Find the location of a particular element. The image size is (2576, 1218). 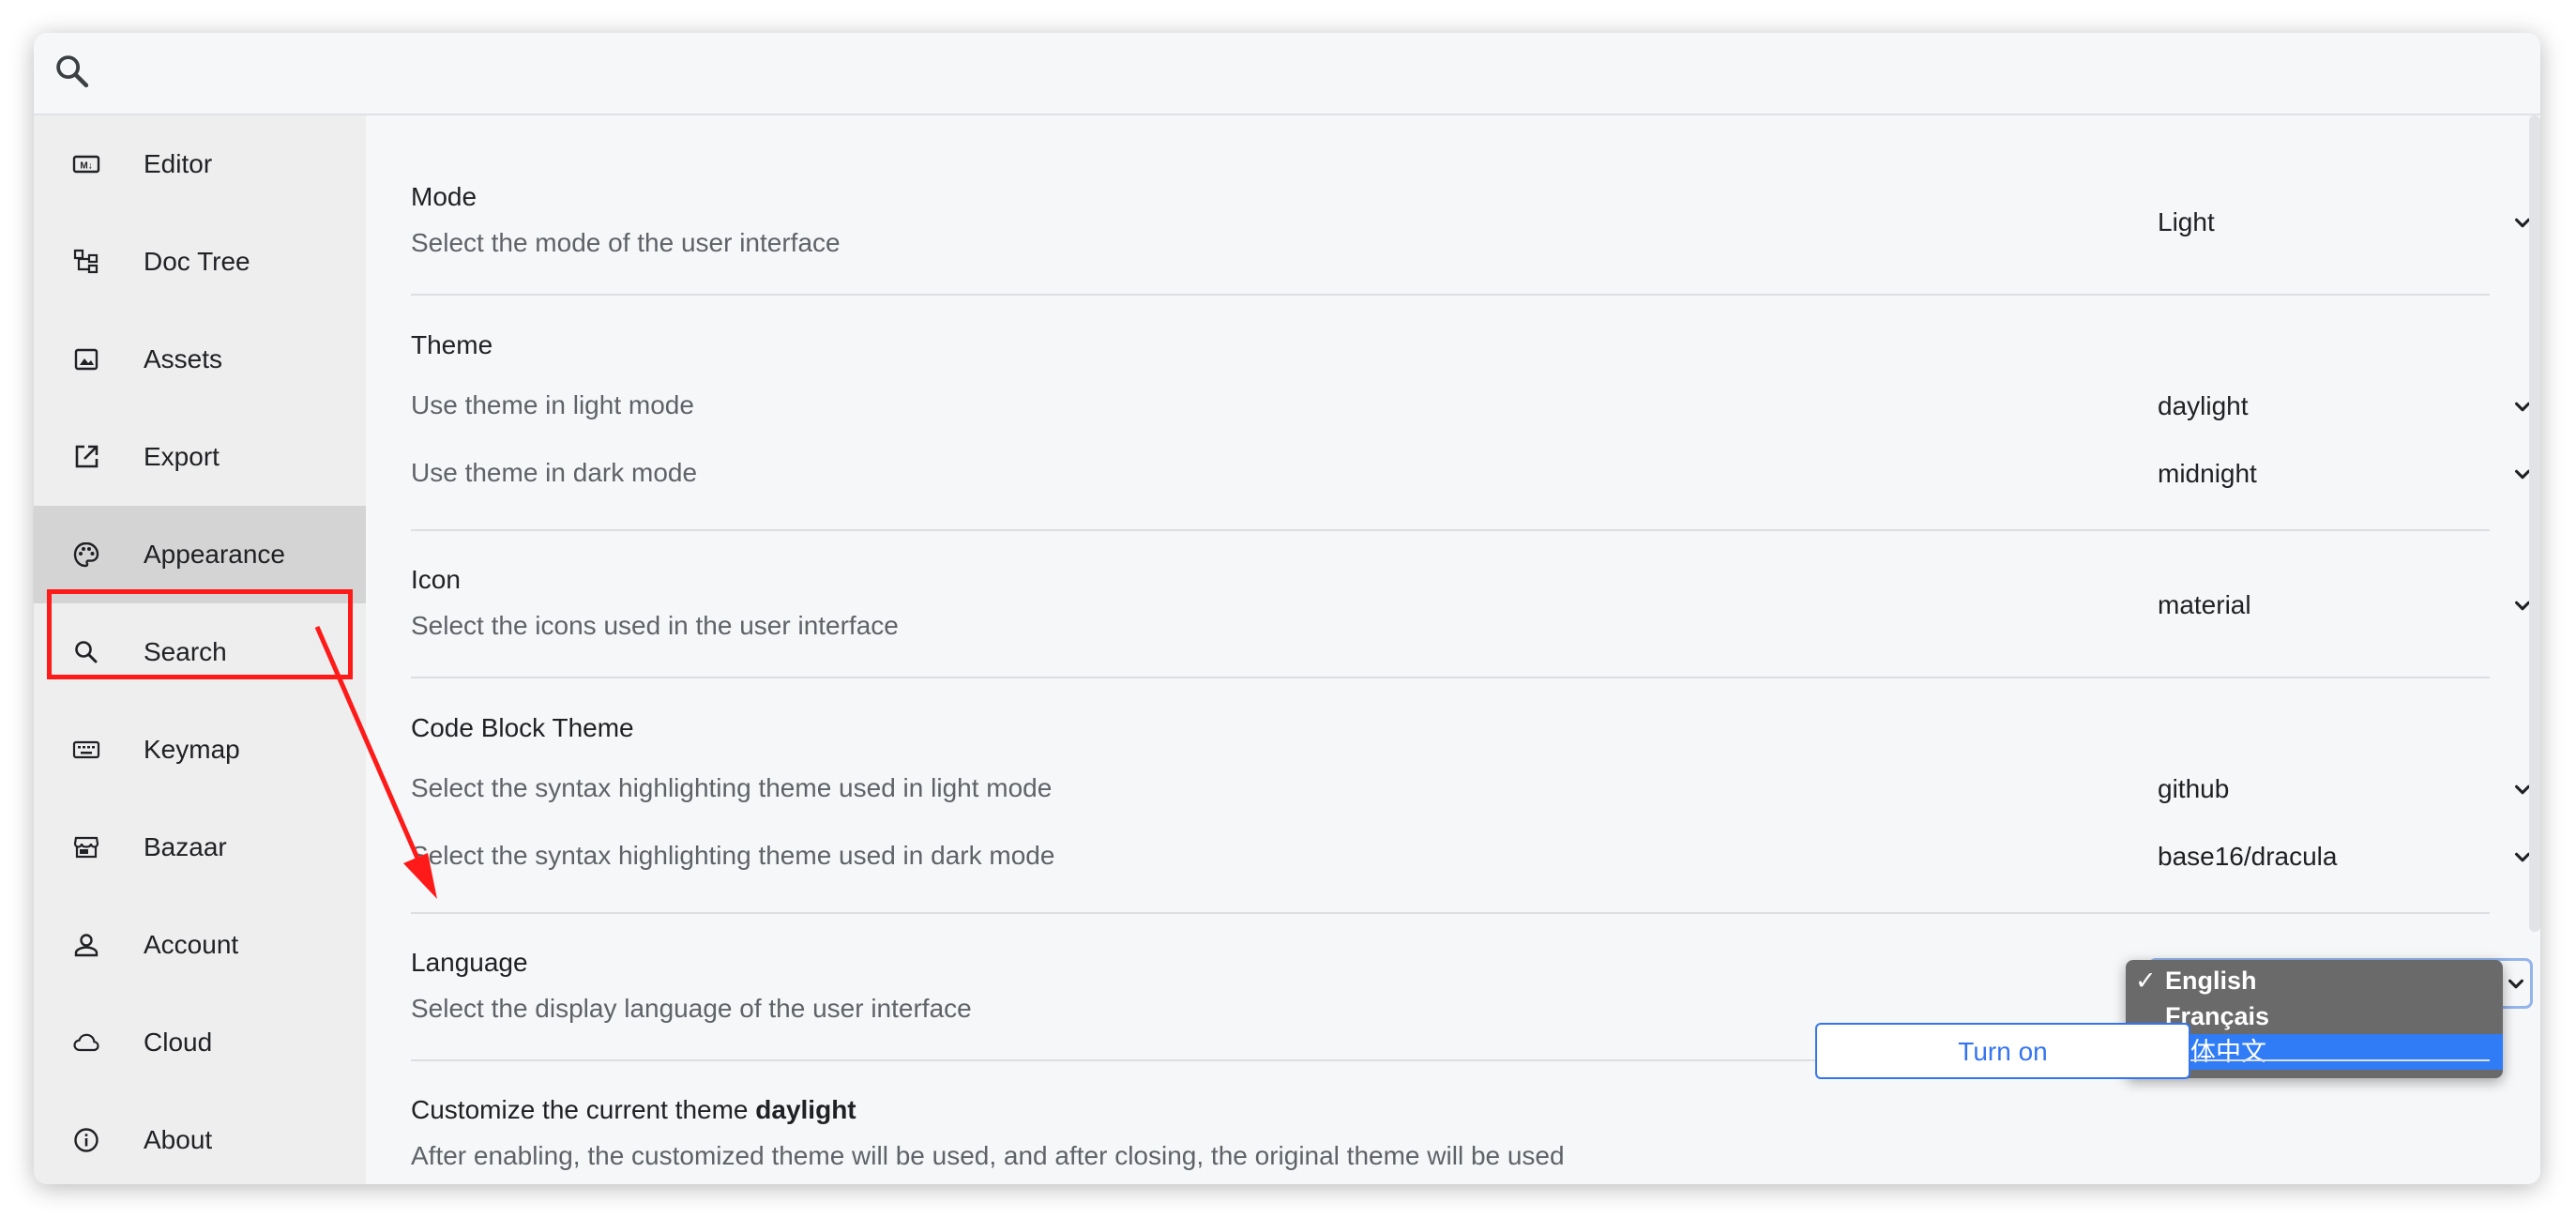

code-block-light-select-value: github is located at coordinates (2194, 788).